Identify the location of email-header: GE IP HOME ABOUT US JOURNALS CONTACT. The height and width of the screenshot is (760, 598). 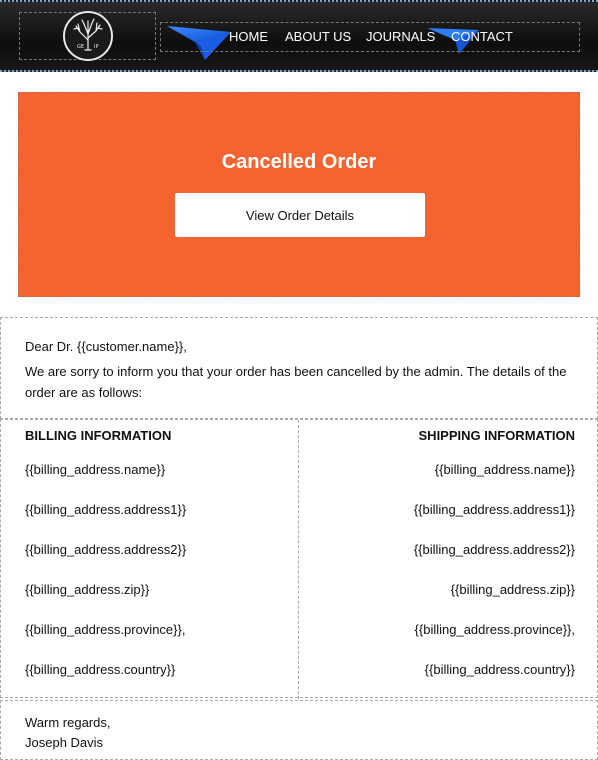
(299, 36).